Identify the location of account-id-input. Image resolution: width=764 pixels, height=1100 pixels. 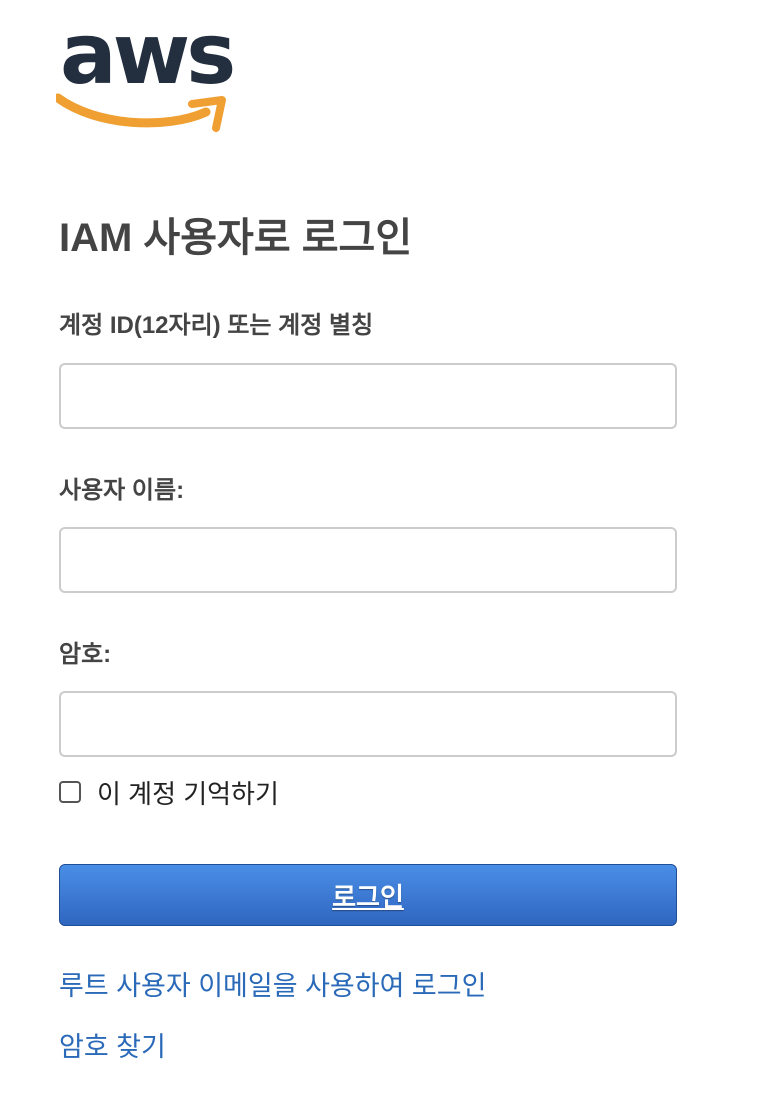
(368, 396).